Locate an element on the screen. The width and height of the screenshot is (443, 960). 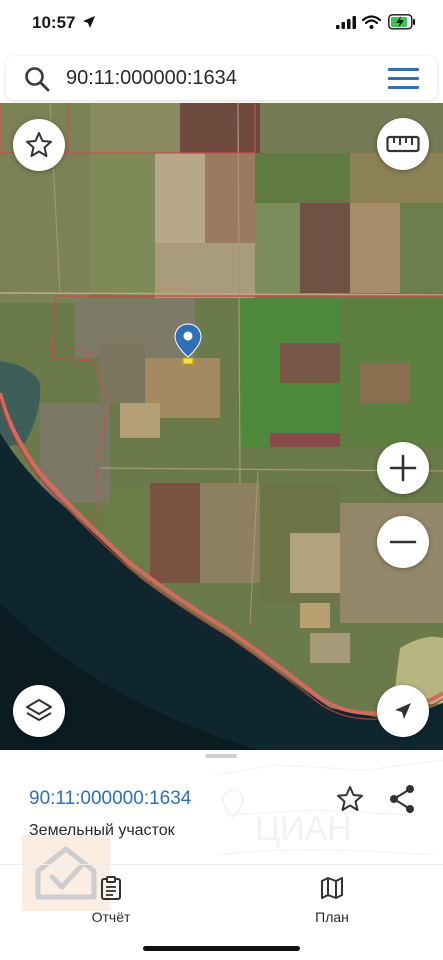
my-location-button is located at coordinates (403, 711).